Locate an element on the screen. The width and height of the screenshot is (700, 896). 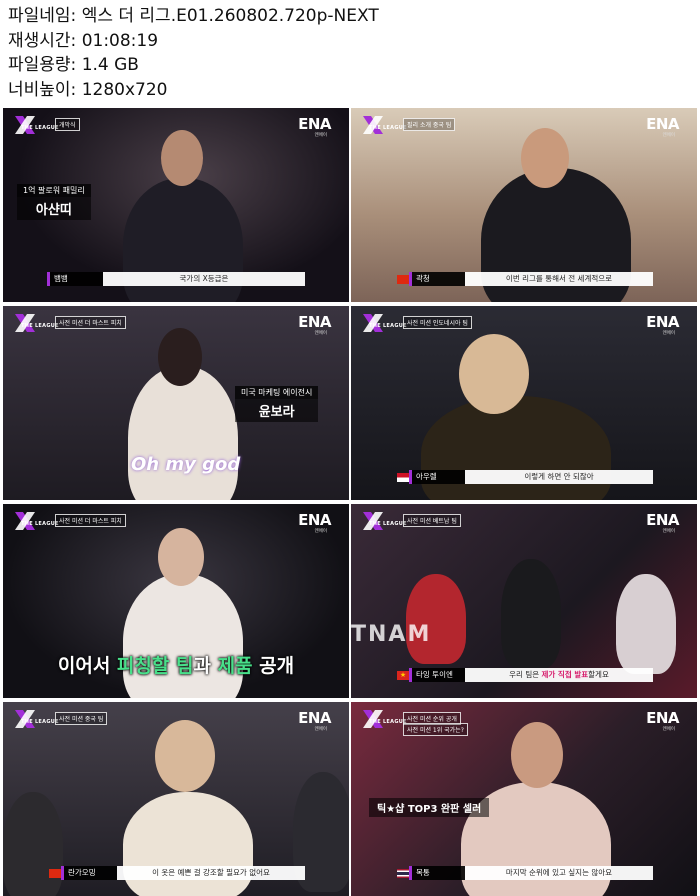
name-card-name: 틱★샵 TOP3 완판 셀러 is located at coordinates (429, 807).